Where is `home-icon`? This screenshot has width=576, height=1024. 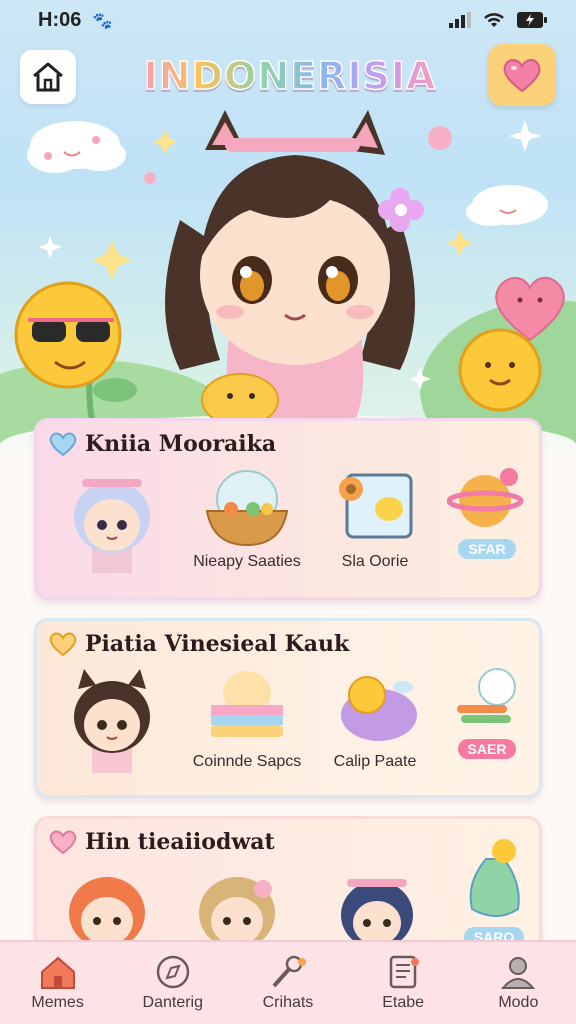
home-icon is located at coordinates (57, 972).